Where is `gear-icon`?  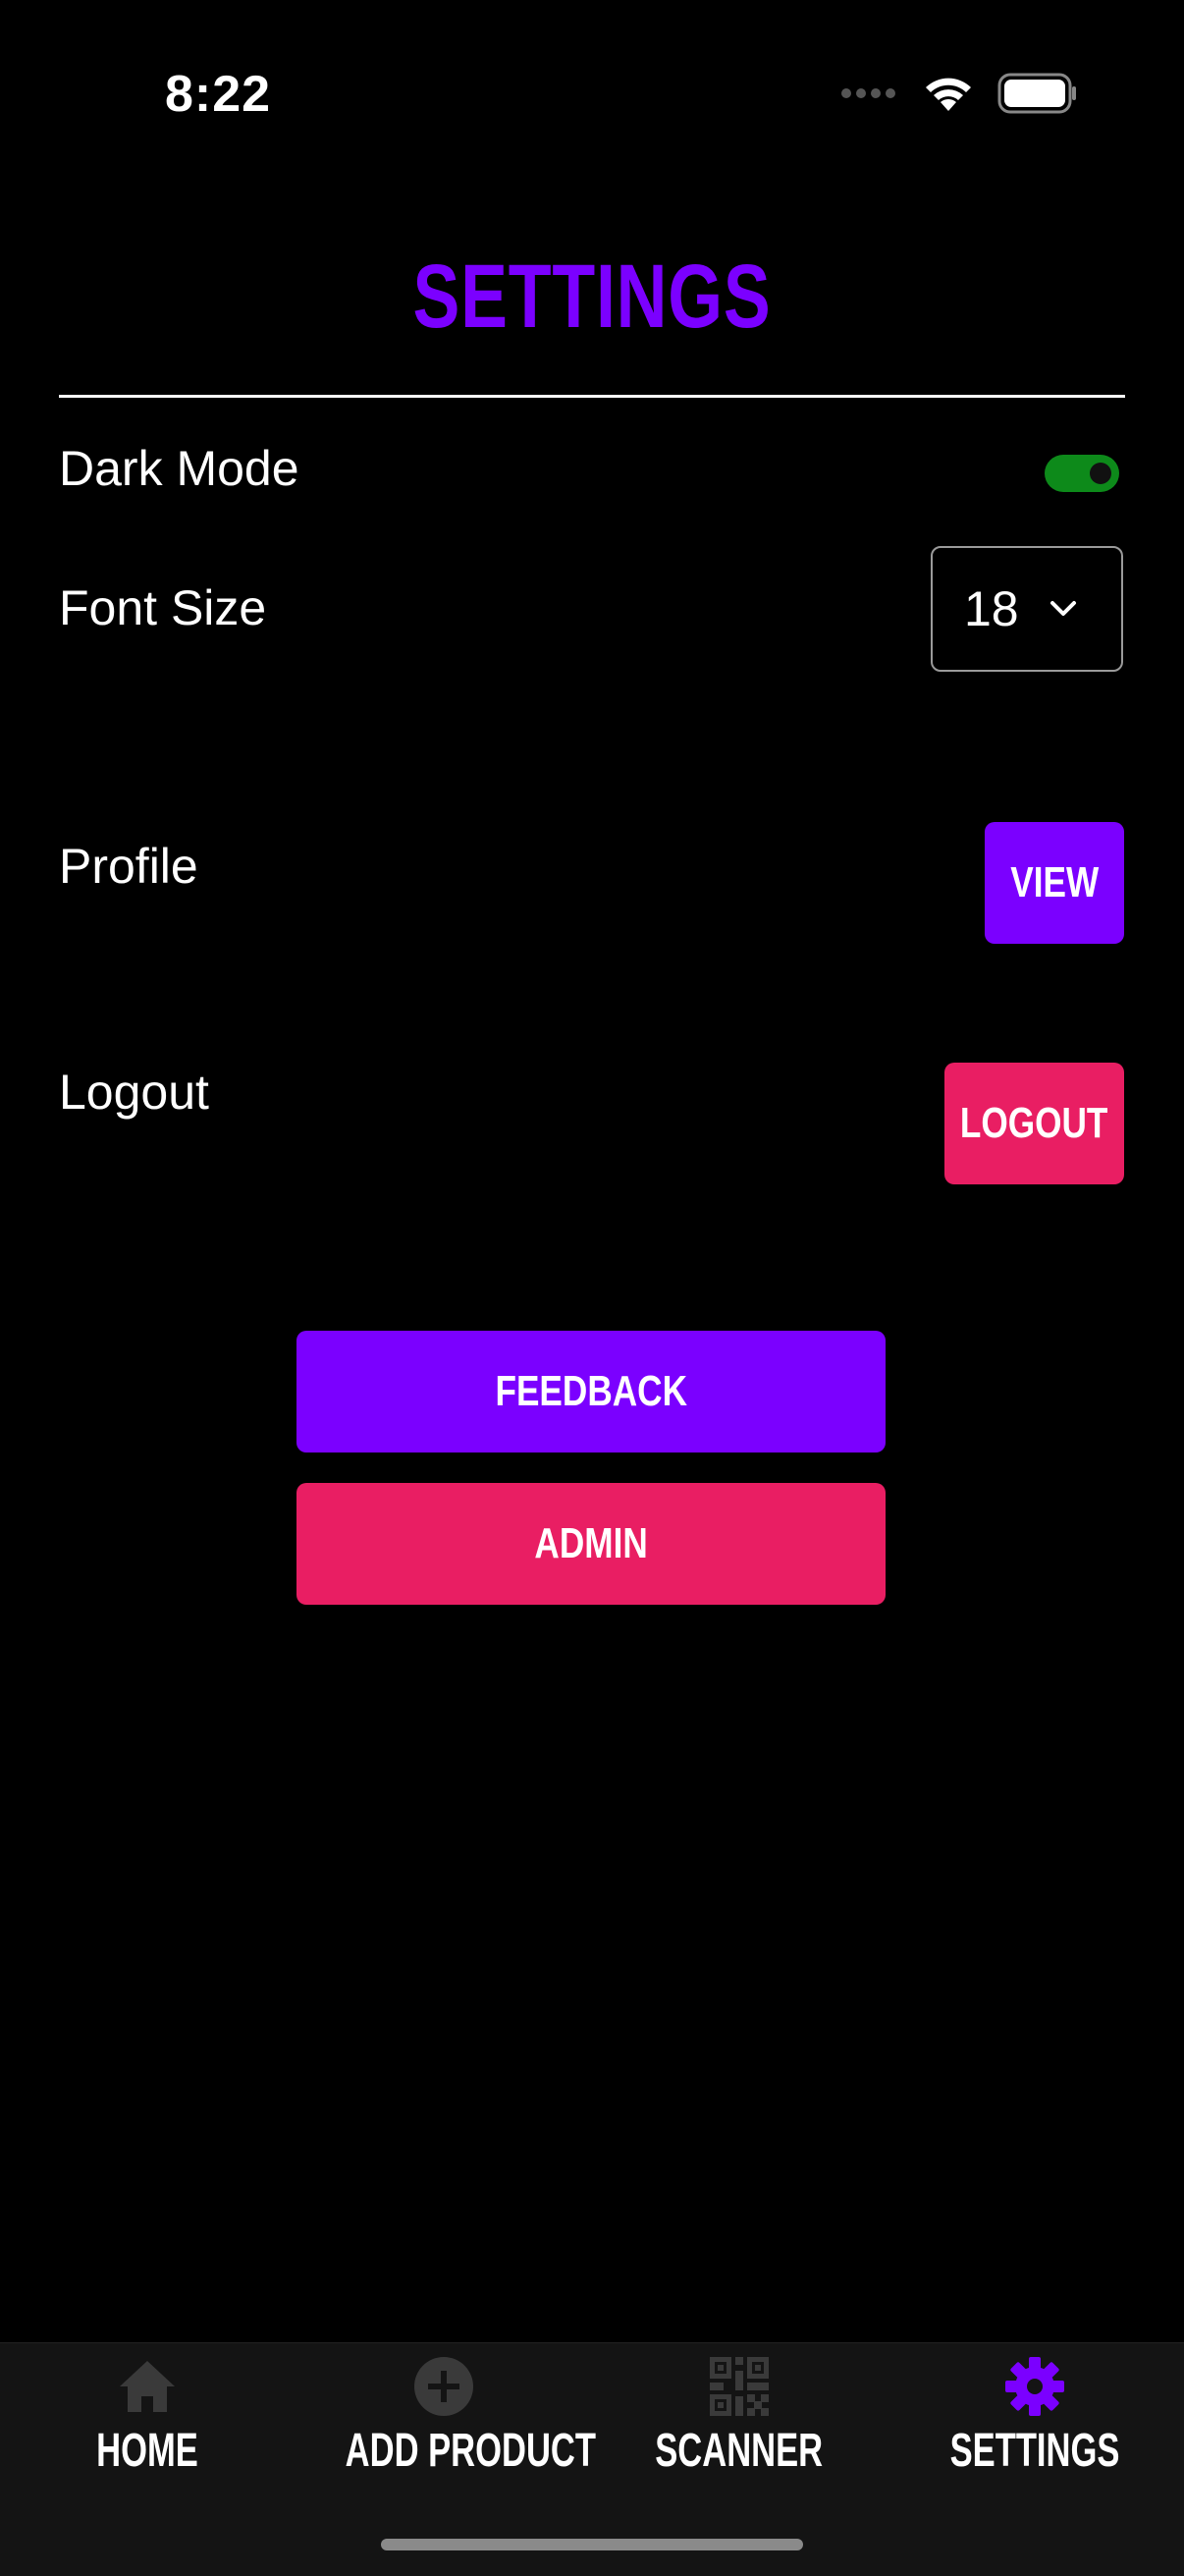
gear-icon is located at coordinates (1034, 2386).